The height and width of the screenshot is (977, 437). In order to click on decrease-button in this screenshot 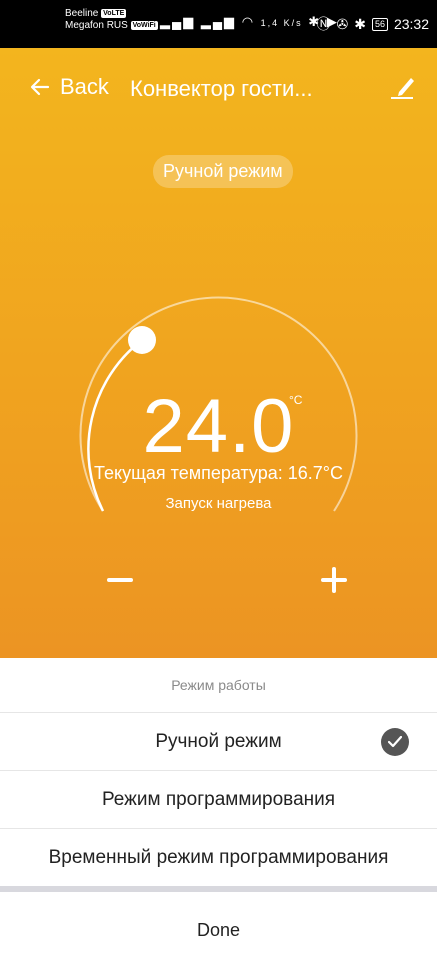, I will do `click(120, 580)`.